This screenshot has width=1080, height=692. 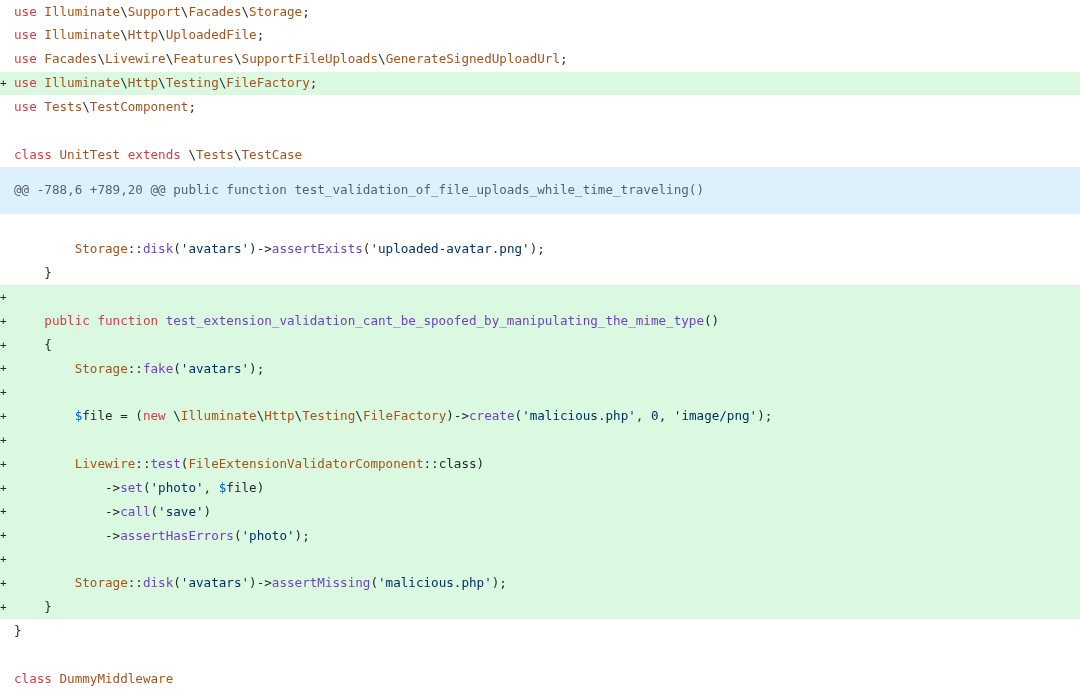 What do you see at coordinates (162, 12) in the screenshot?
I see `code-line: use Illuminate\Support\Facades\Storage;` at bounding box center [162, 12].